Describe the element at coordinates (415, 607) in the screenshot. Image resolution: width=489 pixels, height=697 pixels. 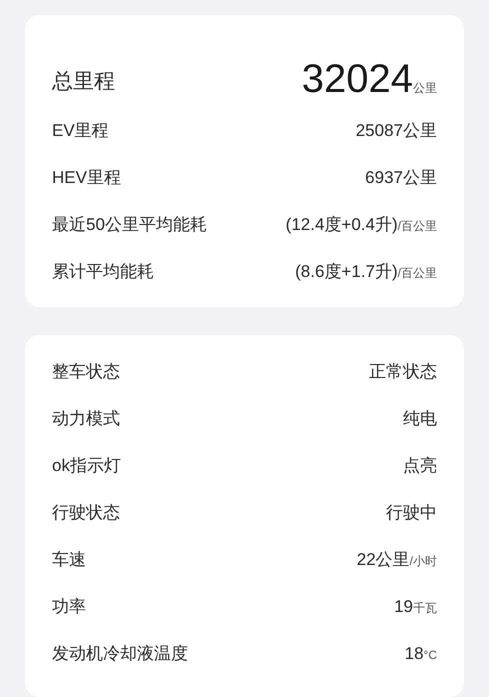
I see `row-value: 19千瓦` at that location.